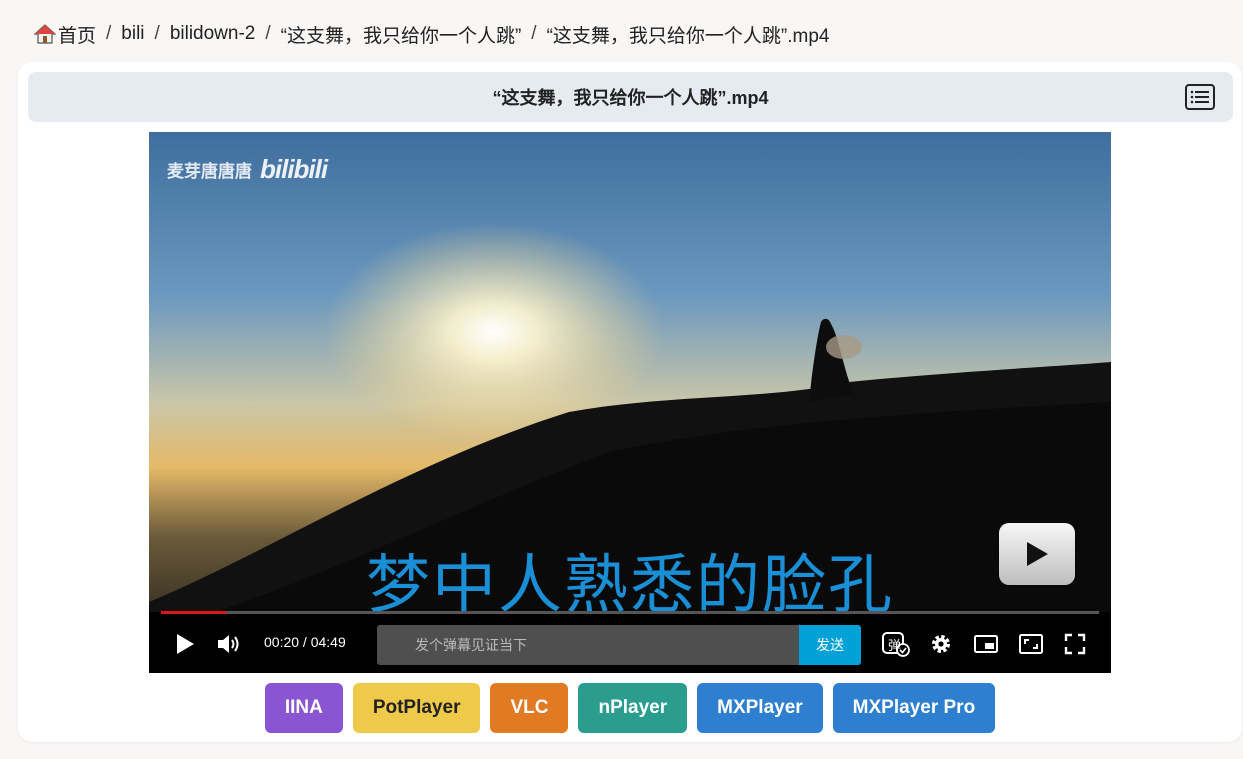  What do you see at coordinates (193, 612) in the screenshot?
I see `progress-fill` at bounding box center [193, 612].